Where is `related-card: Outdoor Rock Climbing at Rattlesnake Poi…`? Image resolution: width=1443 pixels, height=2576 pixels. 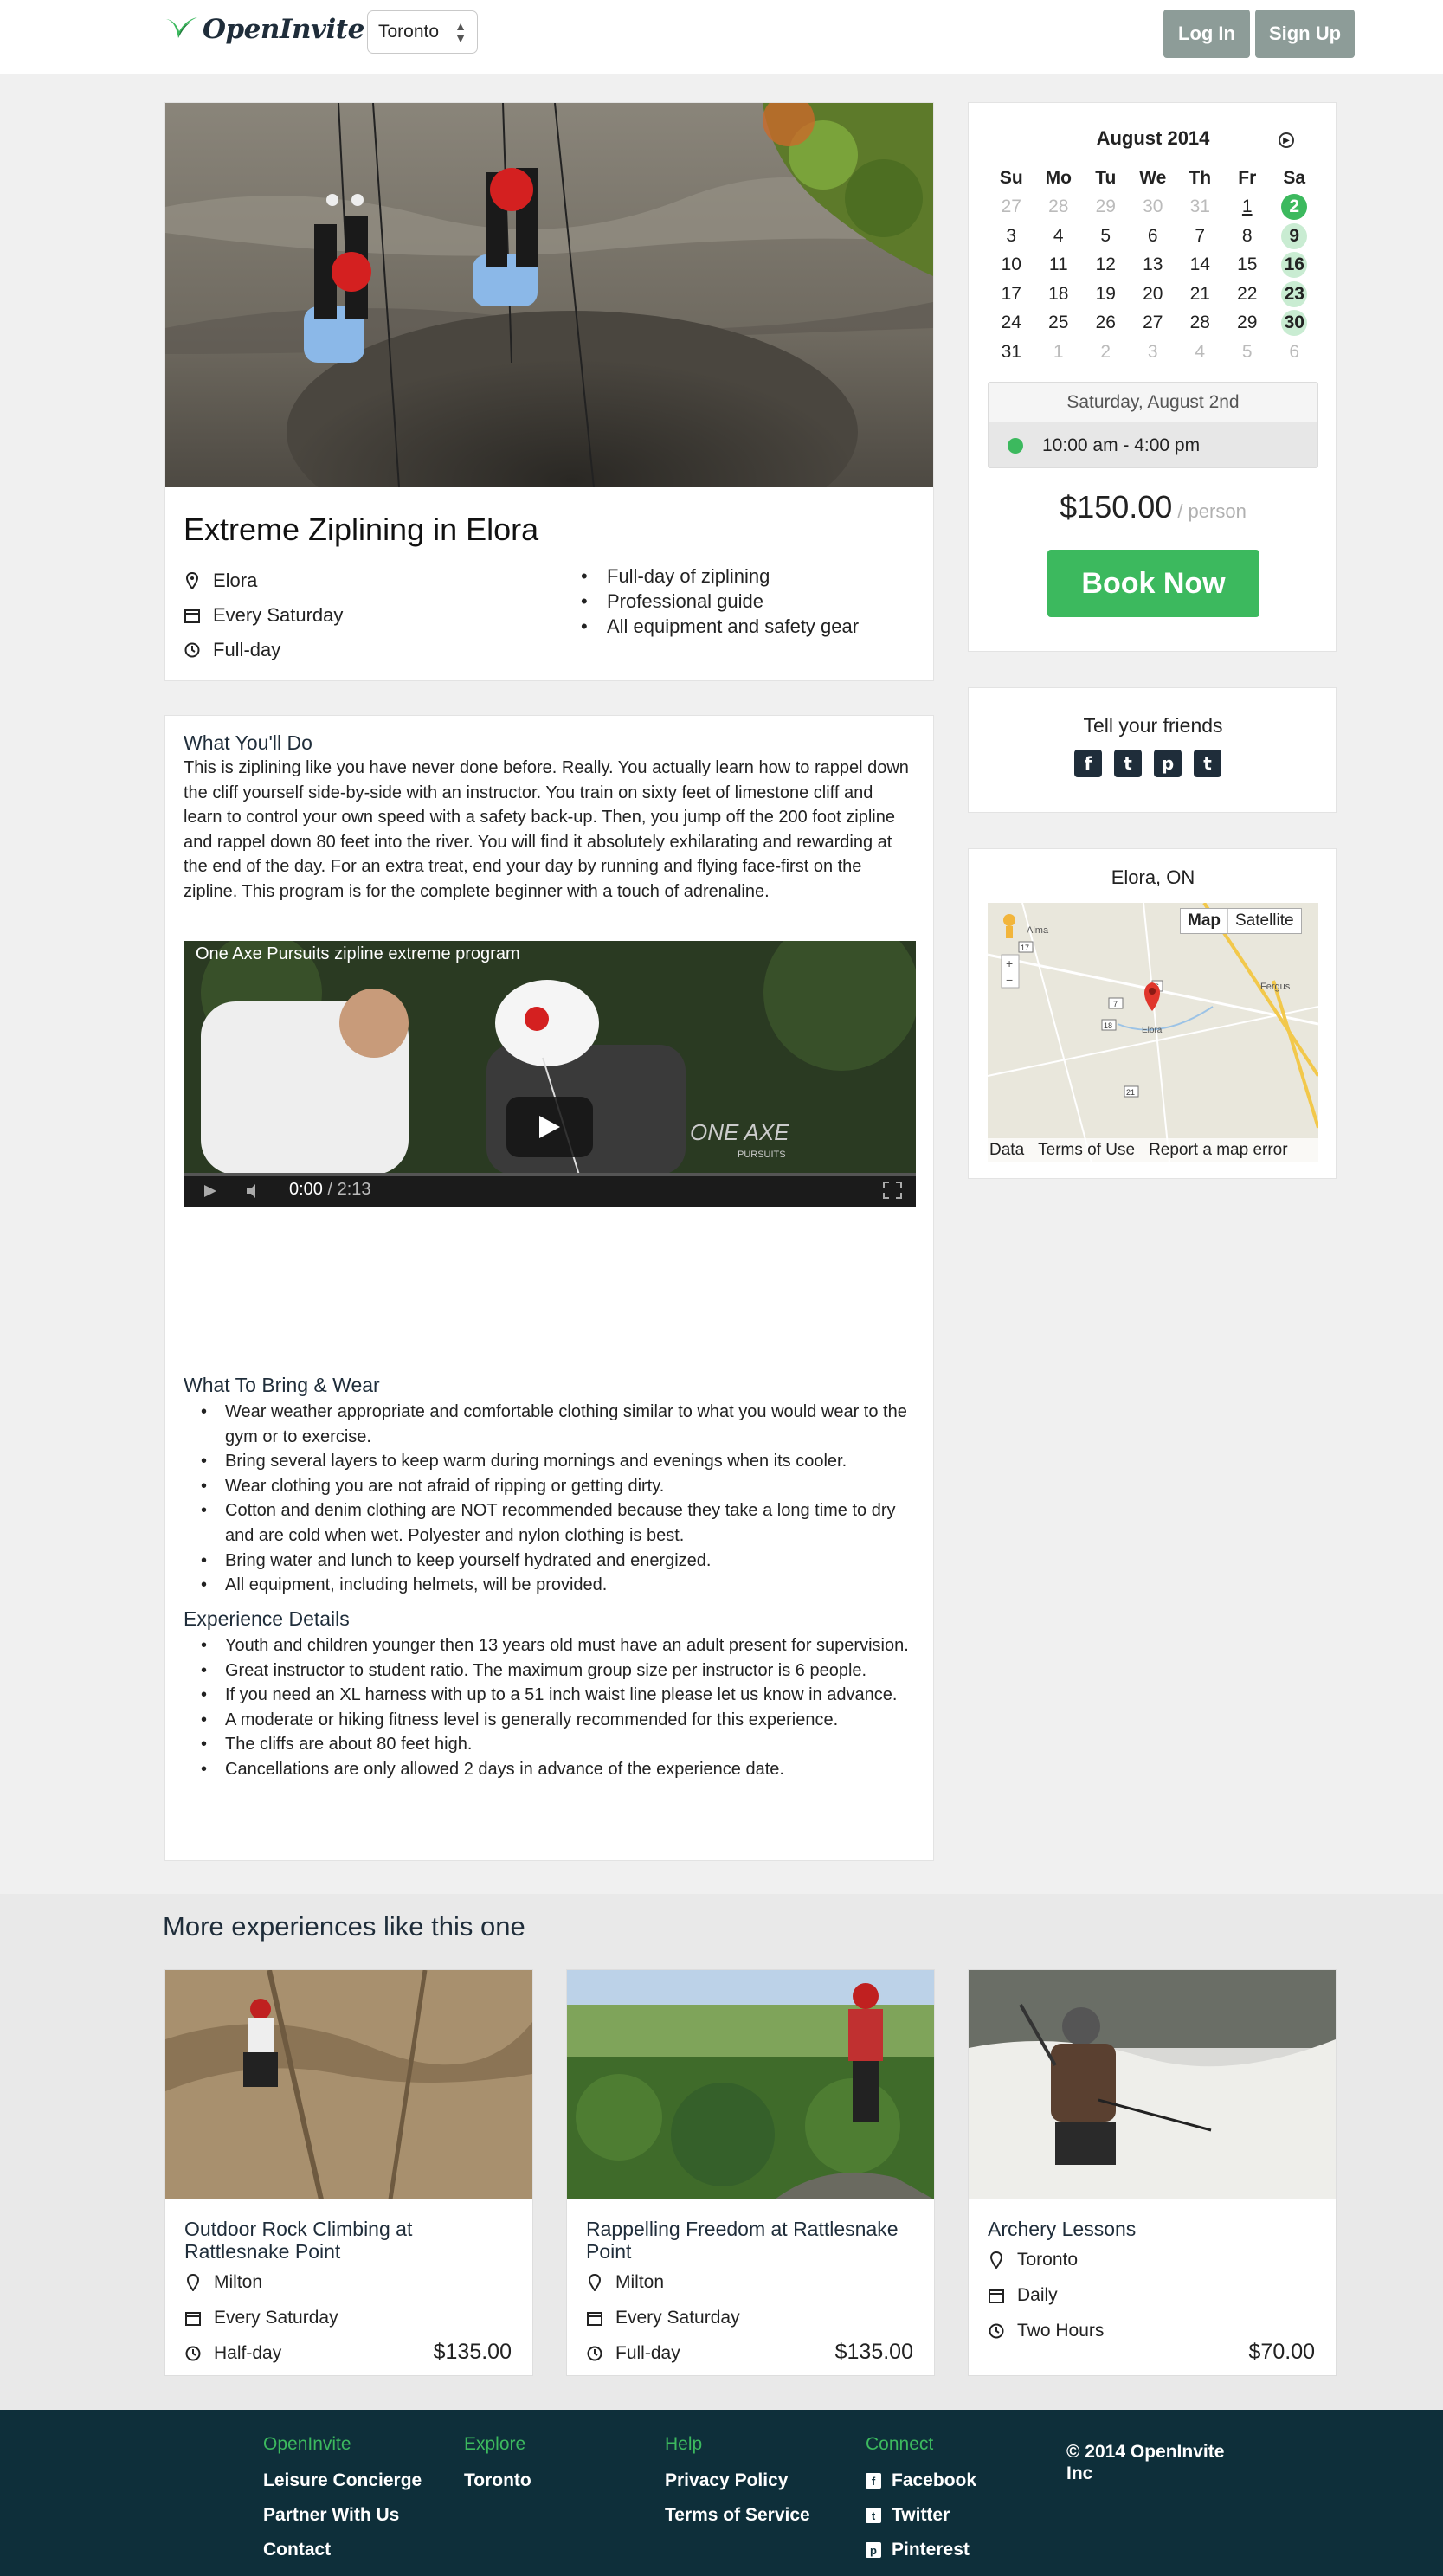
related-card: Outdoor Rock Climbing at Rattlesnake Poi… is located at coordinates (348, 2172).